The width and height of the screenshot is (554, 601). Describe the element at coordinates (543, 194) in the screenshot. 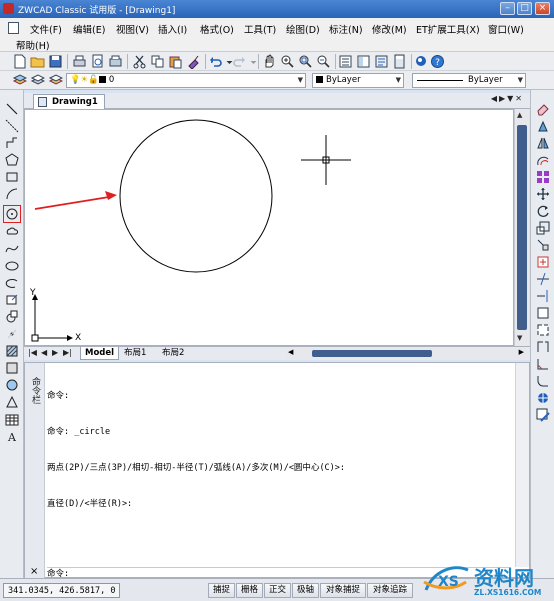

I see `move-icon` at that location.